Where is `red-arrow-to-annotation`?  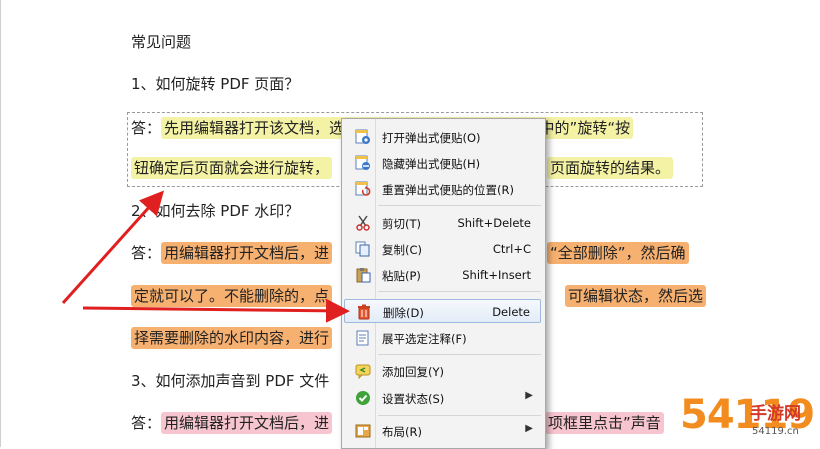
red-arrow-to-annotation is located at coordinates (113, 247).